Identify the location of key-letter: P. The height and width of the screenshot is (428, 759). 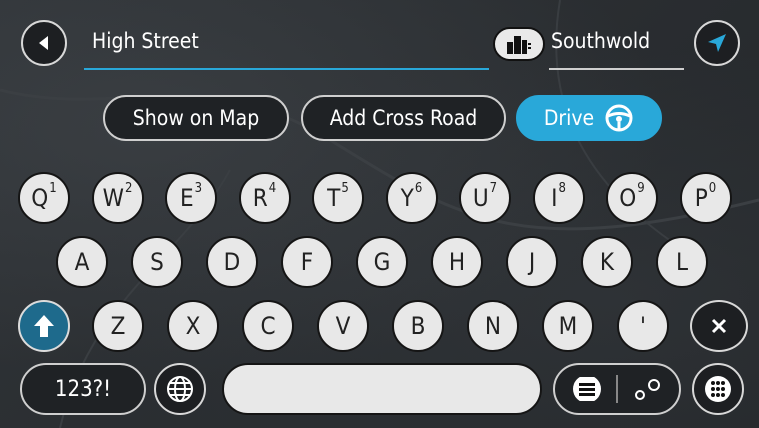
(701, 198).